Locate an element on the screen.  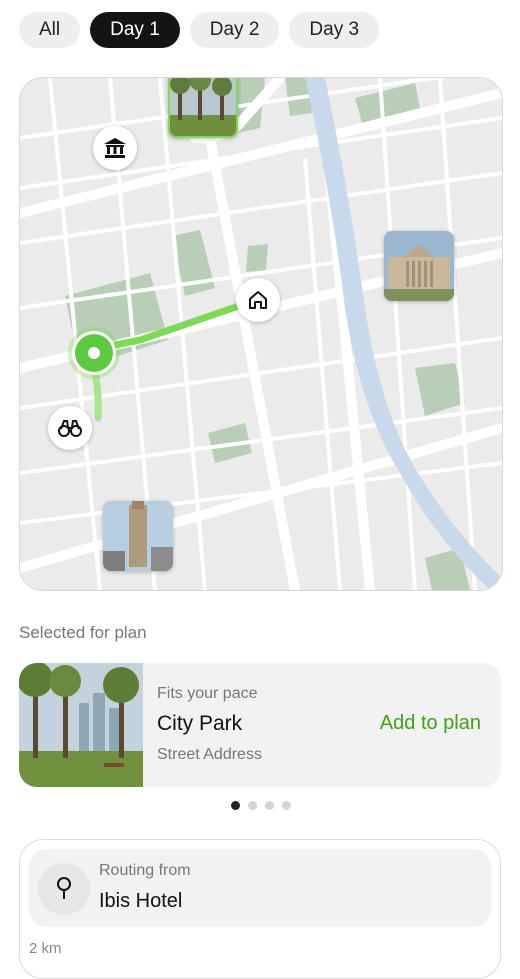
park-photo-pin is located at coordinates (203, 108).